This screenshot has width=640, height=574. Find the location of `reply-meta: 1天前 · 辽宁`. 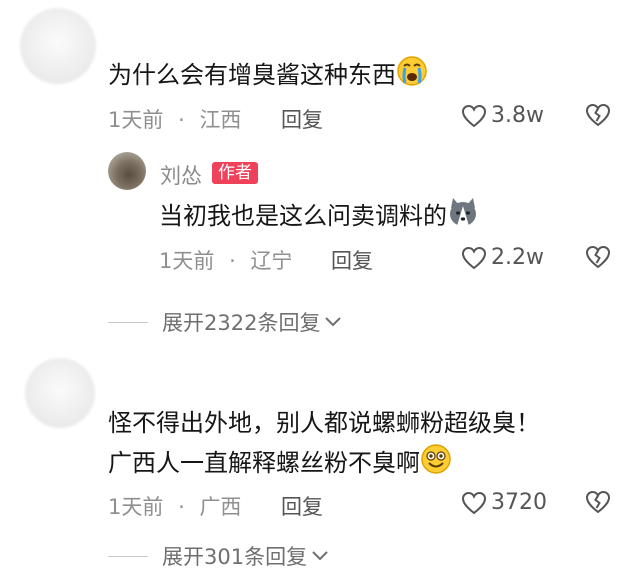

reply-meta: 1天前 · 辽宁 is located at coordinates (226, 261).